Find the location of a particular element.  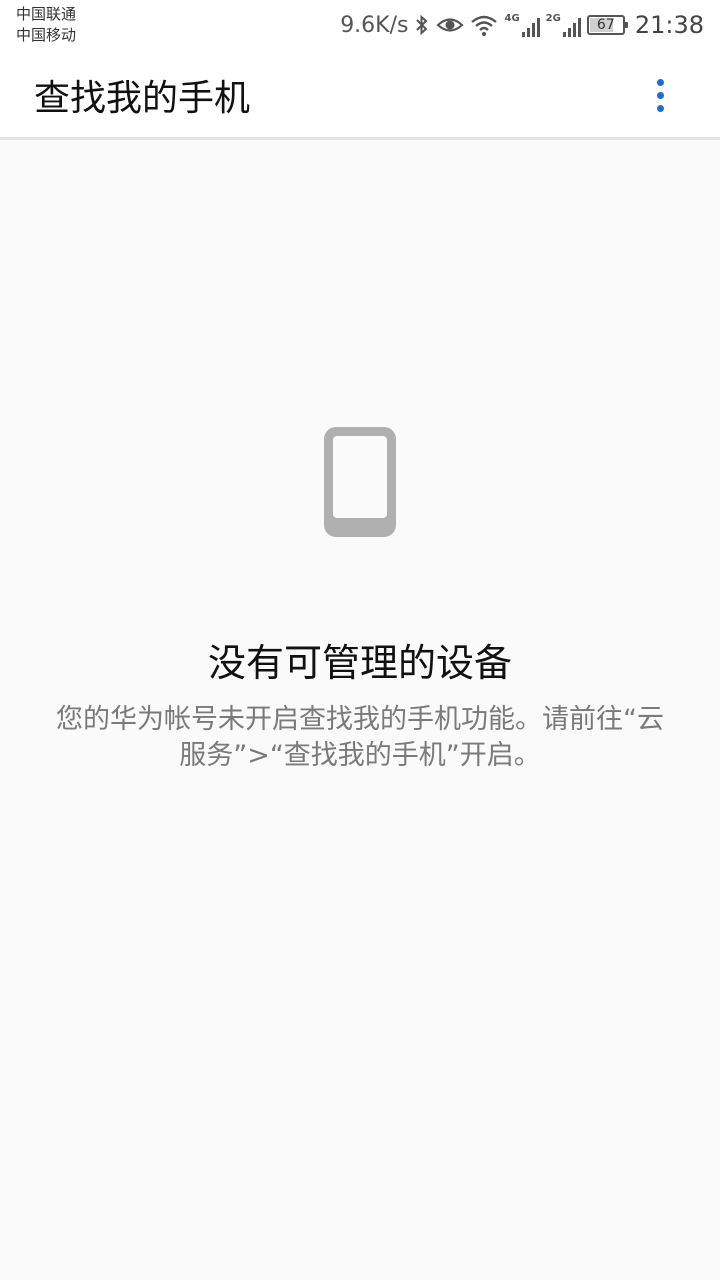

status-icons: 9.6K/s 4G 2G 67 21:38 is located at coordinates (522, 25).